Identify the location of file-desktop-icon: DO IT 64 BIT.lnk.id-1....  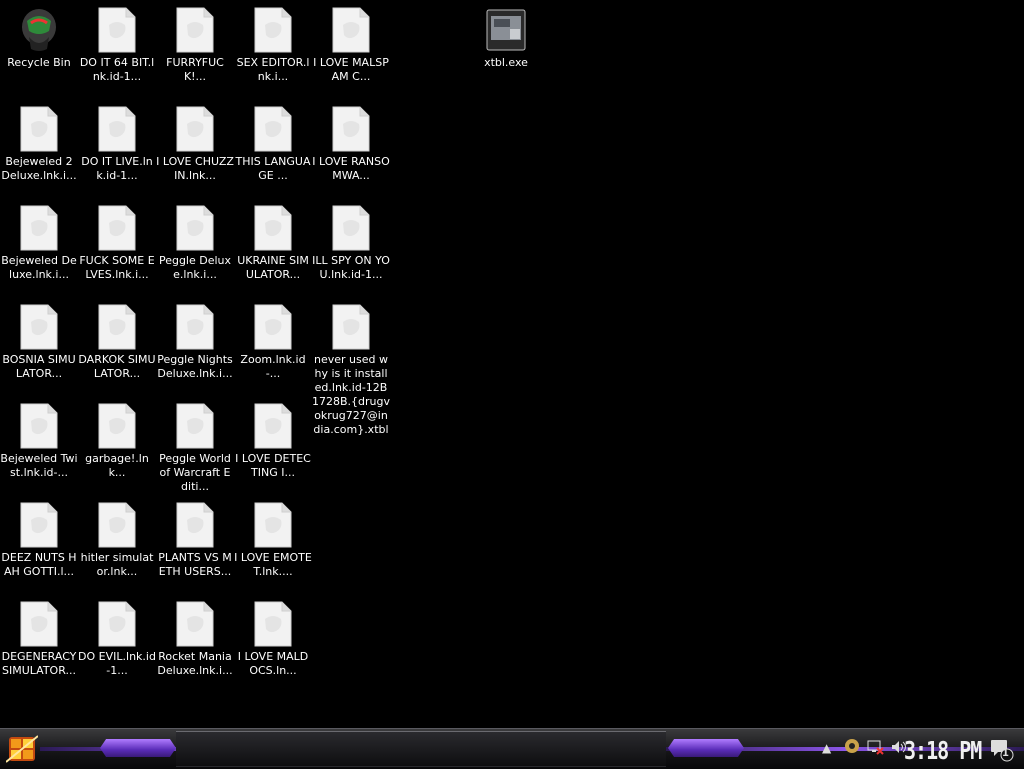
(117, 45).